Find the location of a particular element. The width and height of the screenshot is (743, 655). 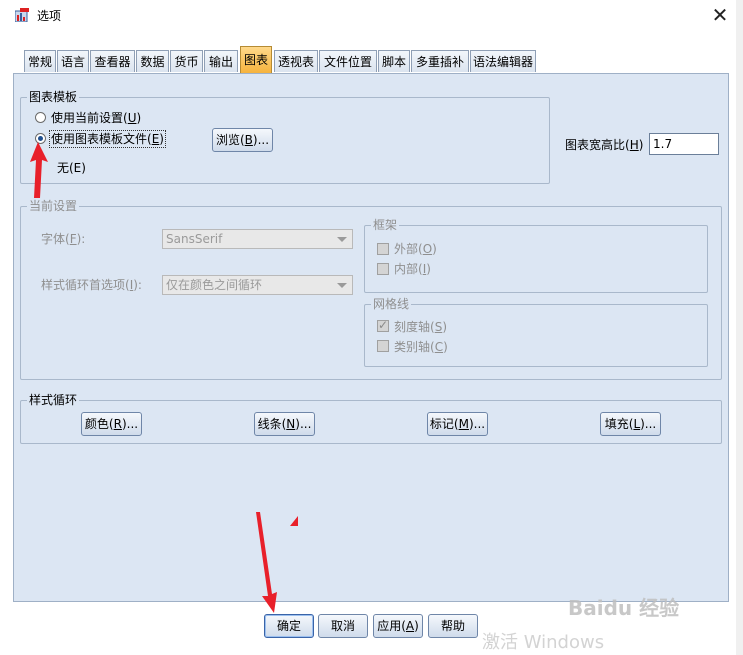

aspect-ratio-input: 1.7 is located at coordinates (684, 144).